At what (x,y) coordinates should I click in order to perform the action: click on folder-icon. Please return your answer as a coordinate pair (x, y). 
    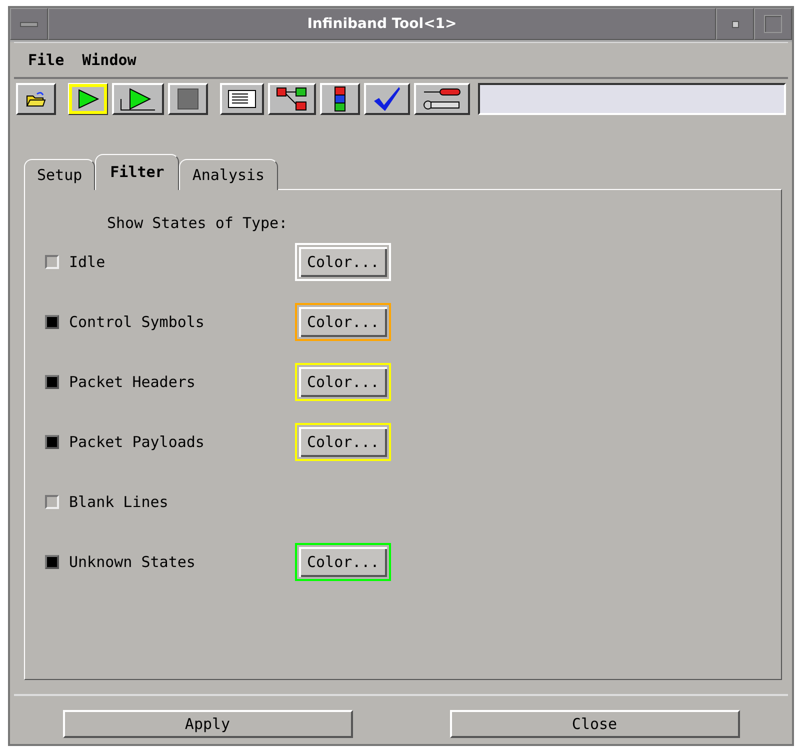
    Looking at the image, I should click on (36, 99).